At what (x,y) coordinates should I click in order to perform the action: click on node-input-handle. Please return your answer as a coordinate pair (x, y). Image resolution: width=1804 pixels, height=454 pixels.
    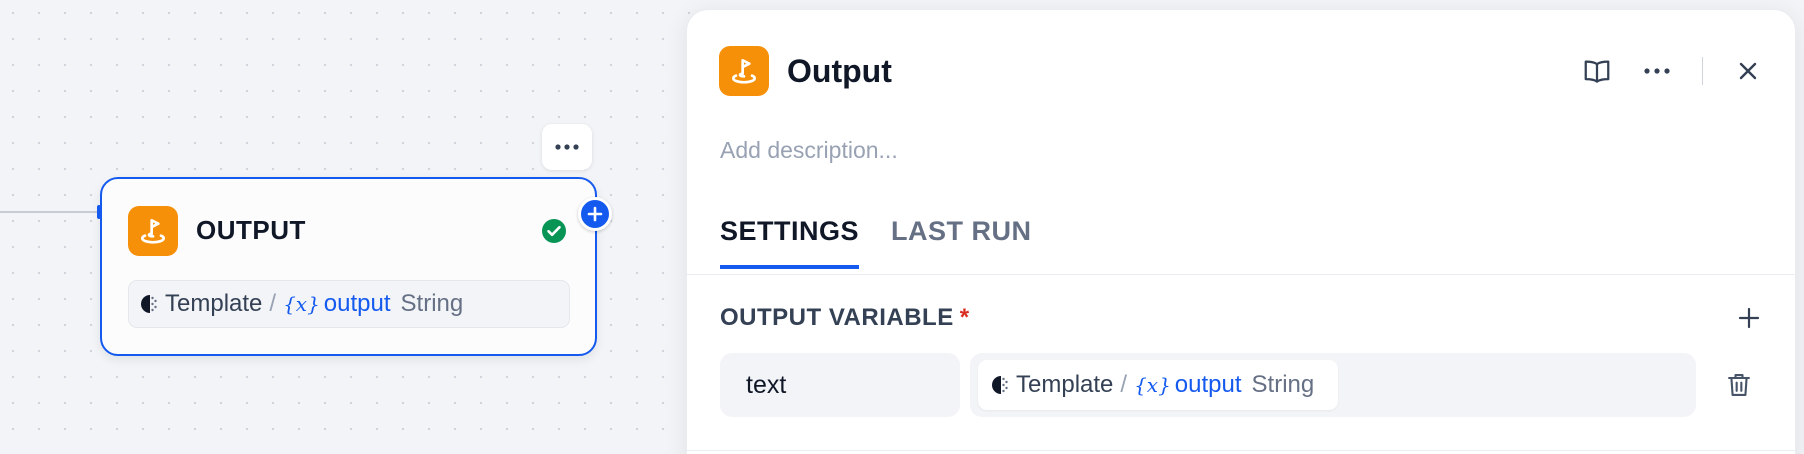
    Looking at the image, I should click on (99, 212).